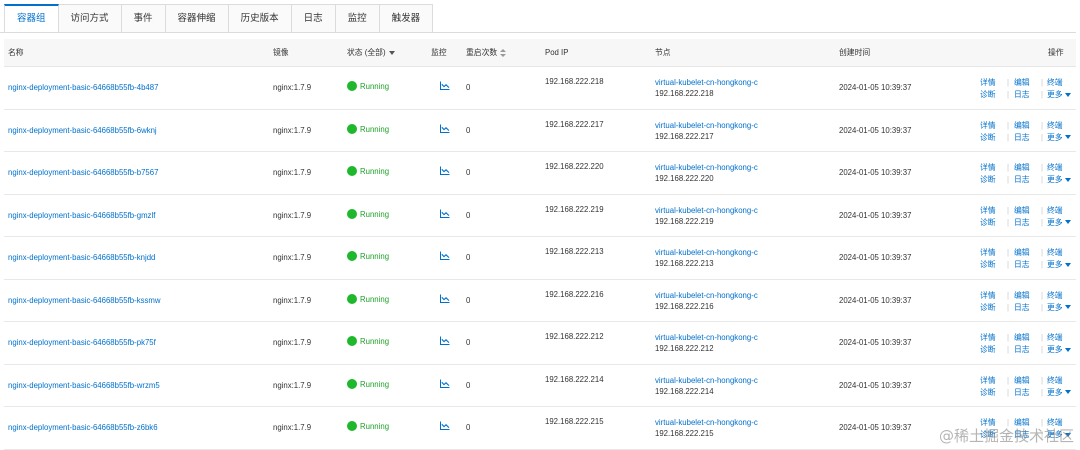 This screenshot has height=450, width=1080. I want to click on pod-name-link: nginx-deployment-basic-64668b55fb-6wknj, so click(82, 130).